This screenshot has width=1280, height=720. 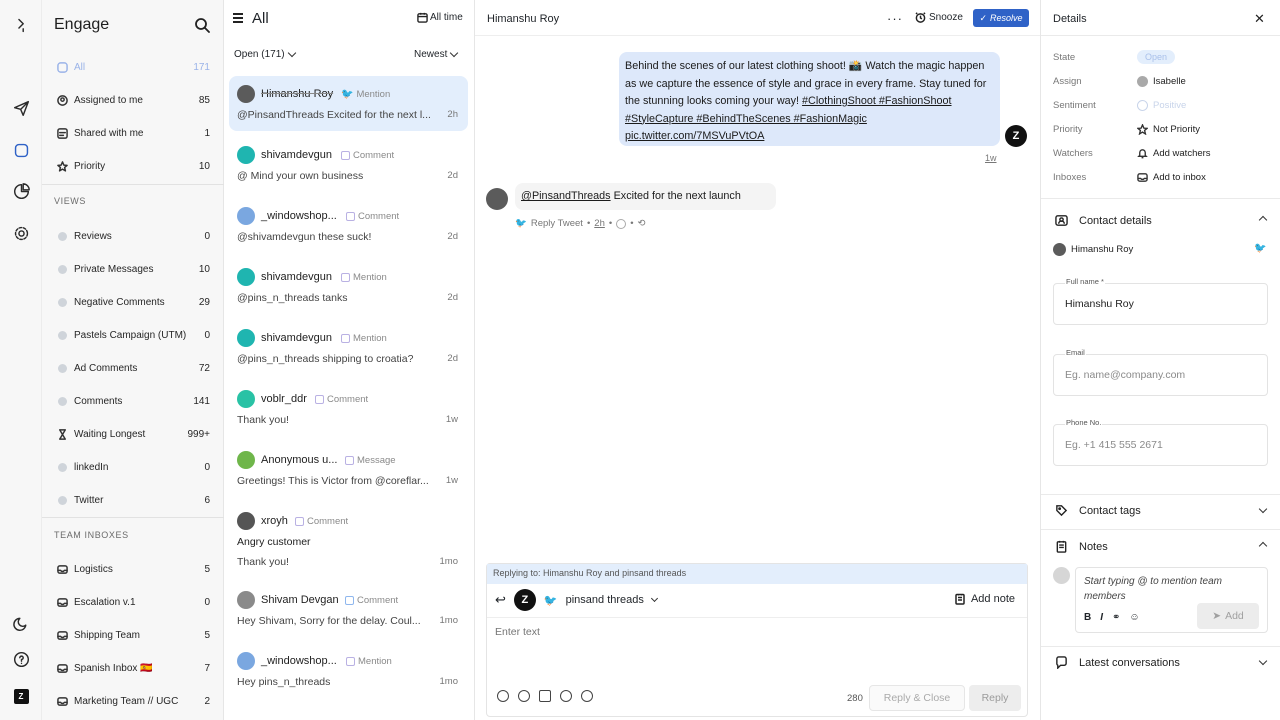 I want to click on saved-reply-icon, so click(x=566, y=696).